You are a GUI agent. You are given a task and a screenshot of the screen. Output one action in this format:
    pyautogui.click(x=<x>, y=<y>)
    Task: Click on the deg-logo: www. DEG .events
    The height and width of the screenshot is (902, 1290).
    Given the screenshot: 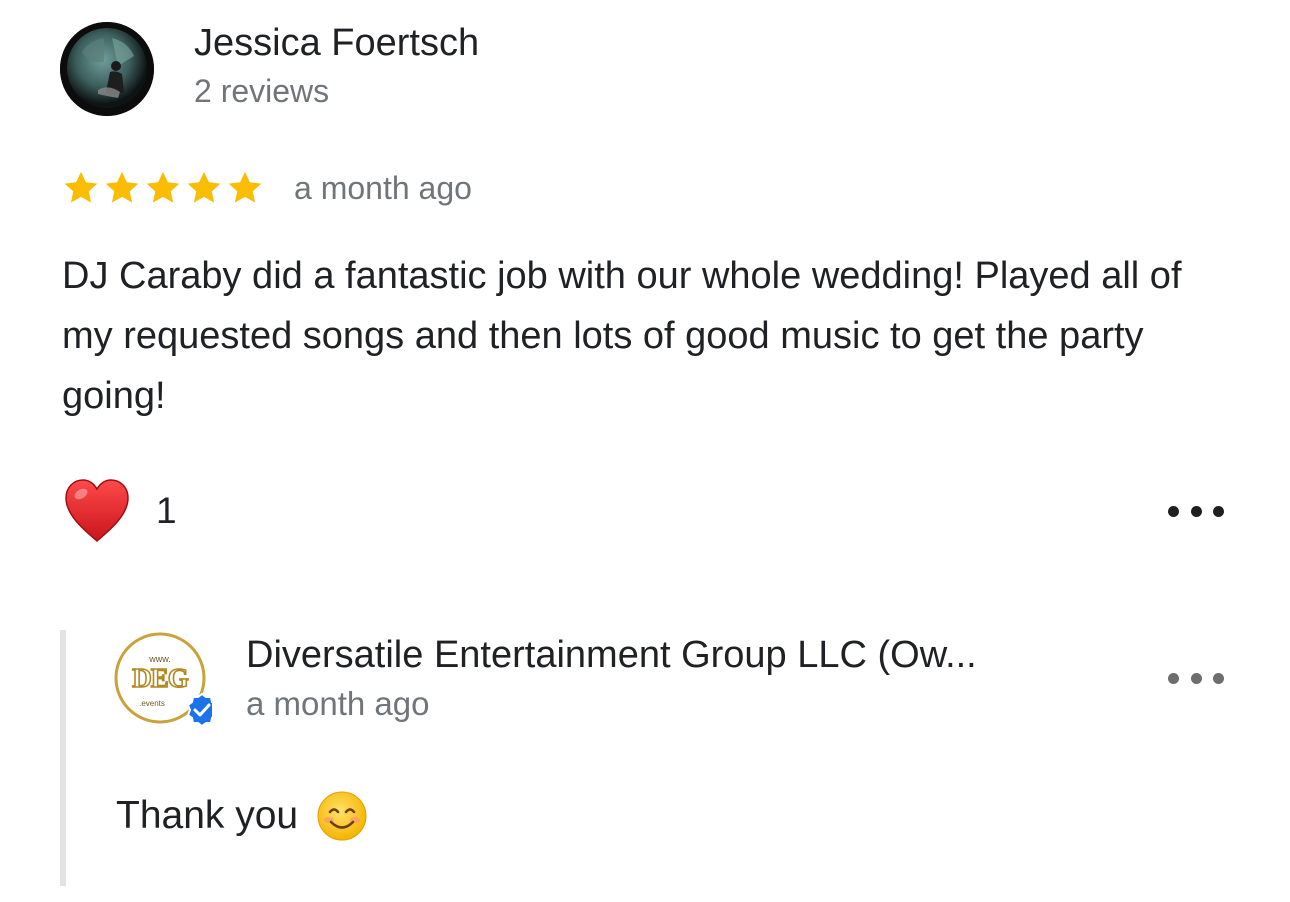 What is the action you would take?
    pyautogui.click(x=166, y=680)
    